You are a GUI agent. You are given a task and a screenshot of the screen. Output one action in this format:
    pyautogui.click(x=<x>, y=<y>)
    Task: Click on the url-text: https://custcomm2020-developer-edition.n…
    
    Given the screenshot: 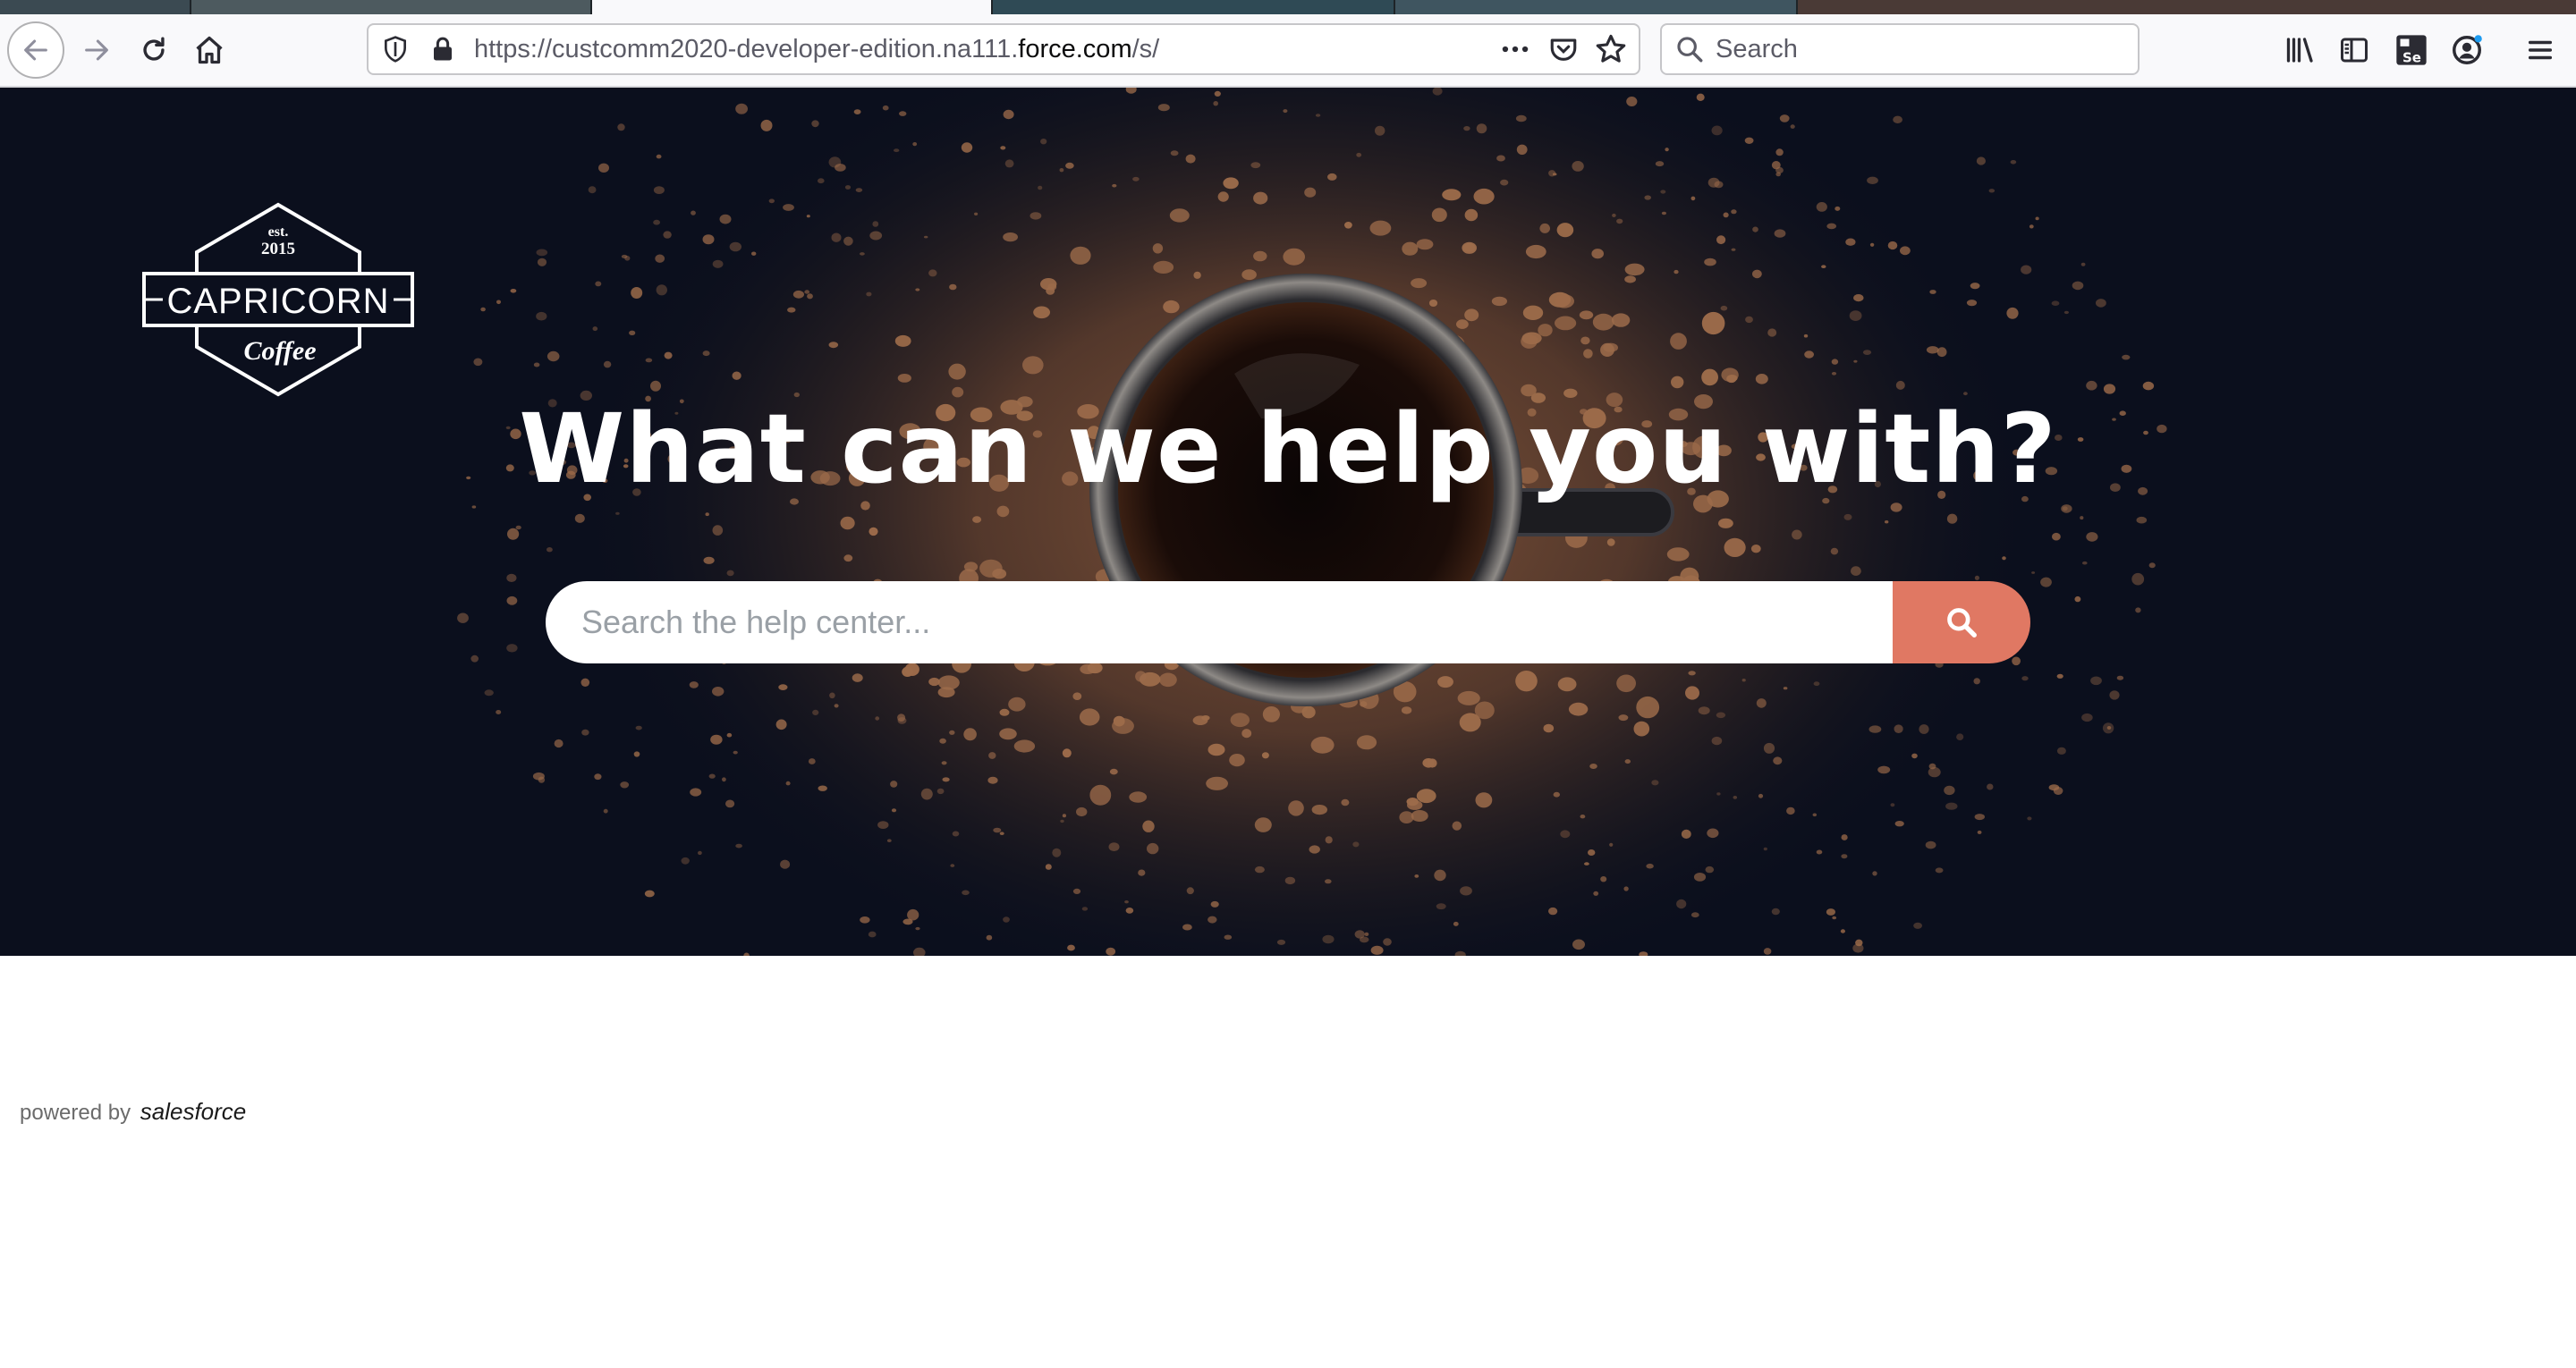 What is the action you would take?
    pyautogui.click(x=816, y=49)
    